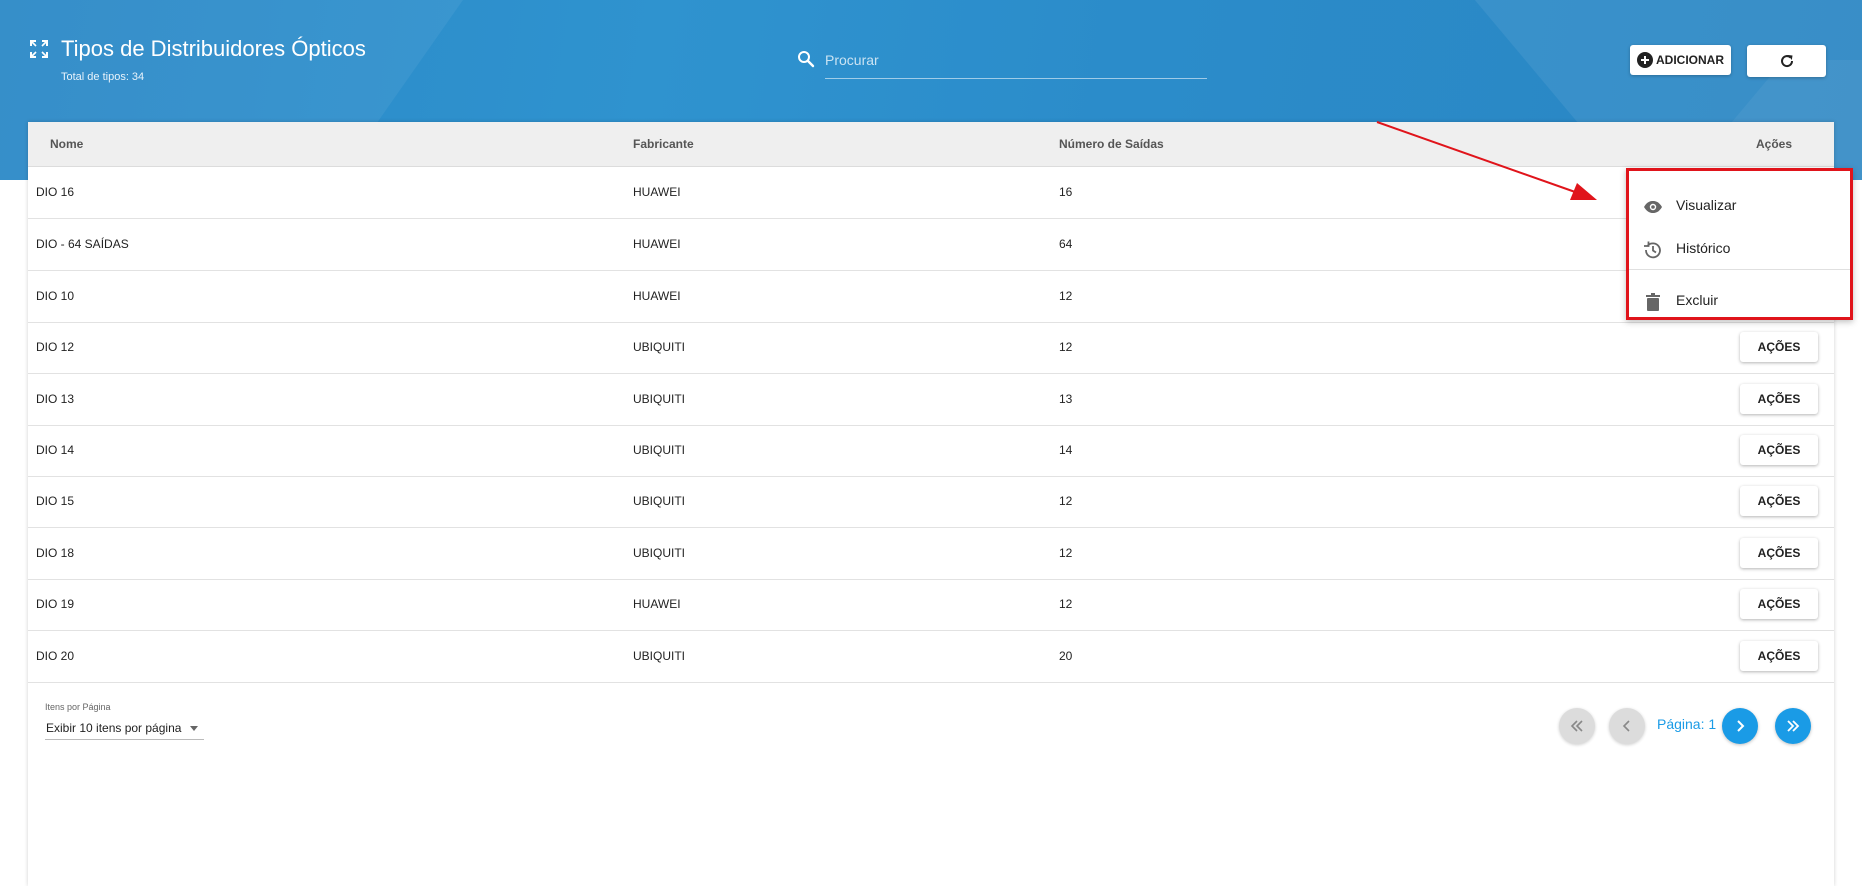  What do you see at coordinates (1652, 250) in the screenshot?
I see `history-icon` at bounding box center [1652, 250].